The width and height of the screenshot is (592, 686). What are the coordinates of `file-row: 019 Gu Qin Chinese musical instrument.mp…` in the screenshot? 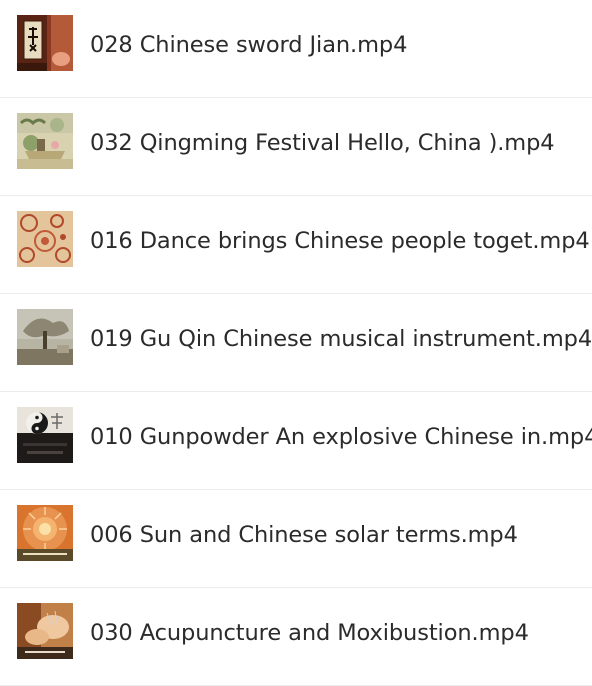 It's located at (296, 343).